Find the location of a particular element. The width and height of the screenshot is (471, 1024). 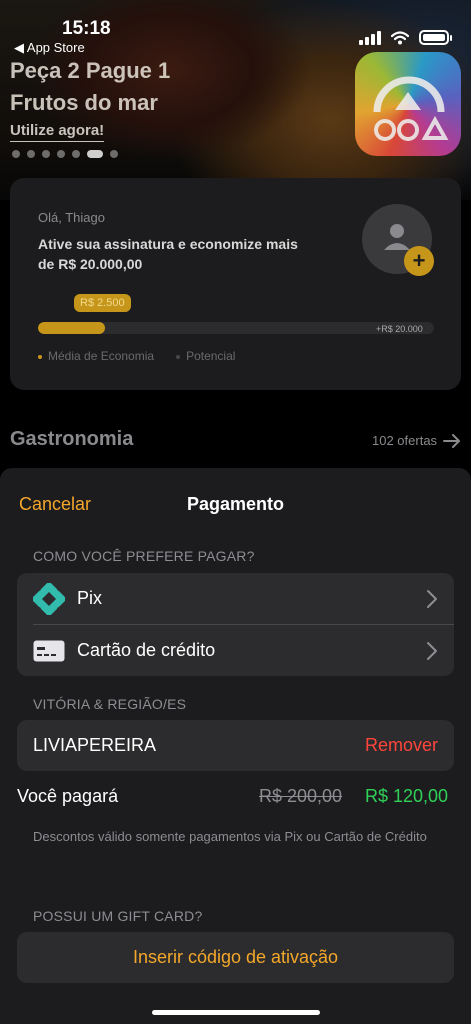

cellular-signal-icon is located at coordinates (370, 37).